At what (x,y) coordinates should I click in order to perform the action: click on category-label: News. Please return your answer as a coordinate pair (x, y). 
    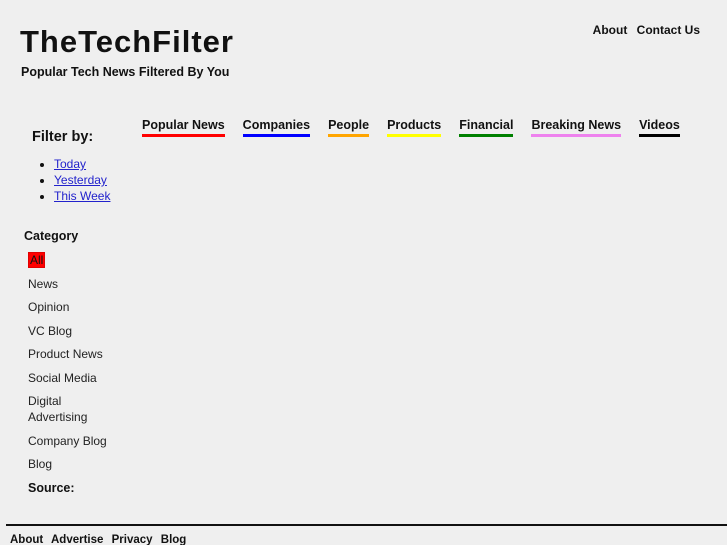
    Looking at the image, I should click on (43, 283).